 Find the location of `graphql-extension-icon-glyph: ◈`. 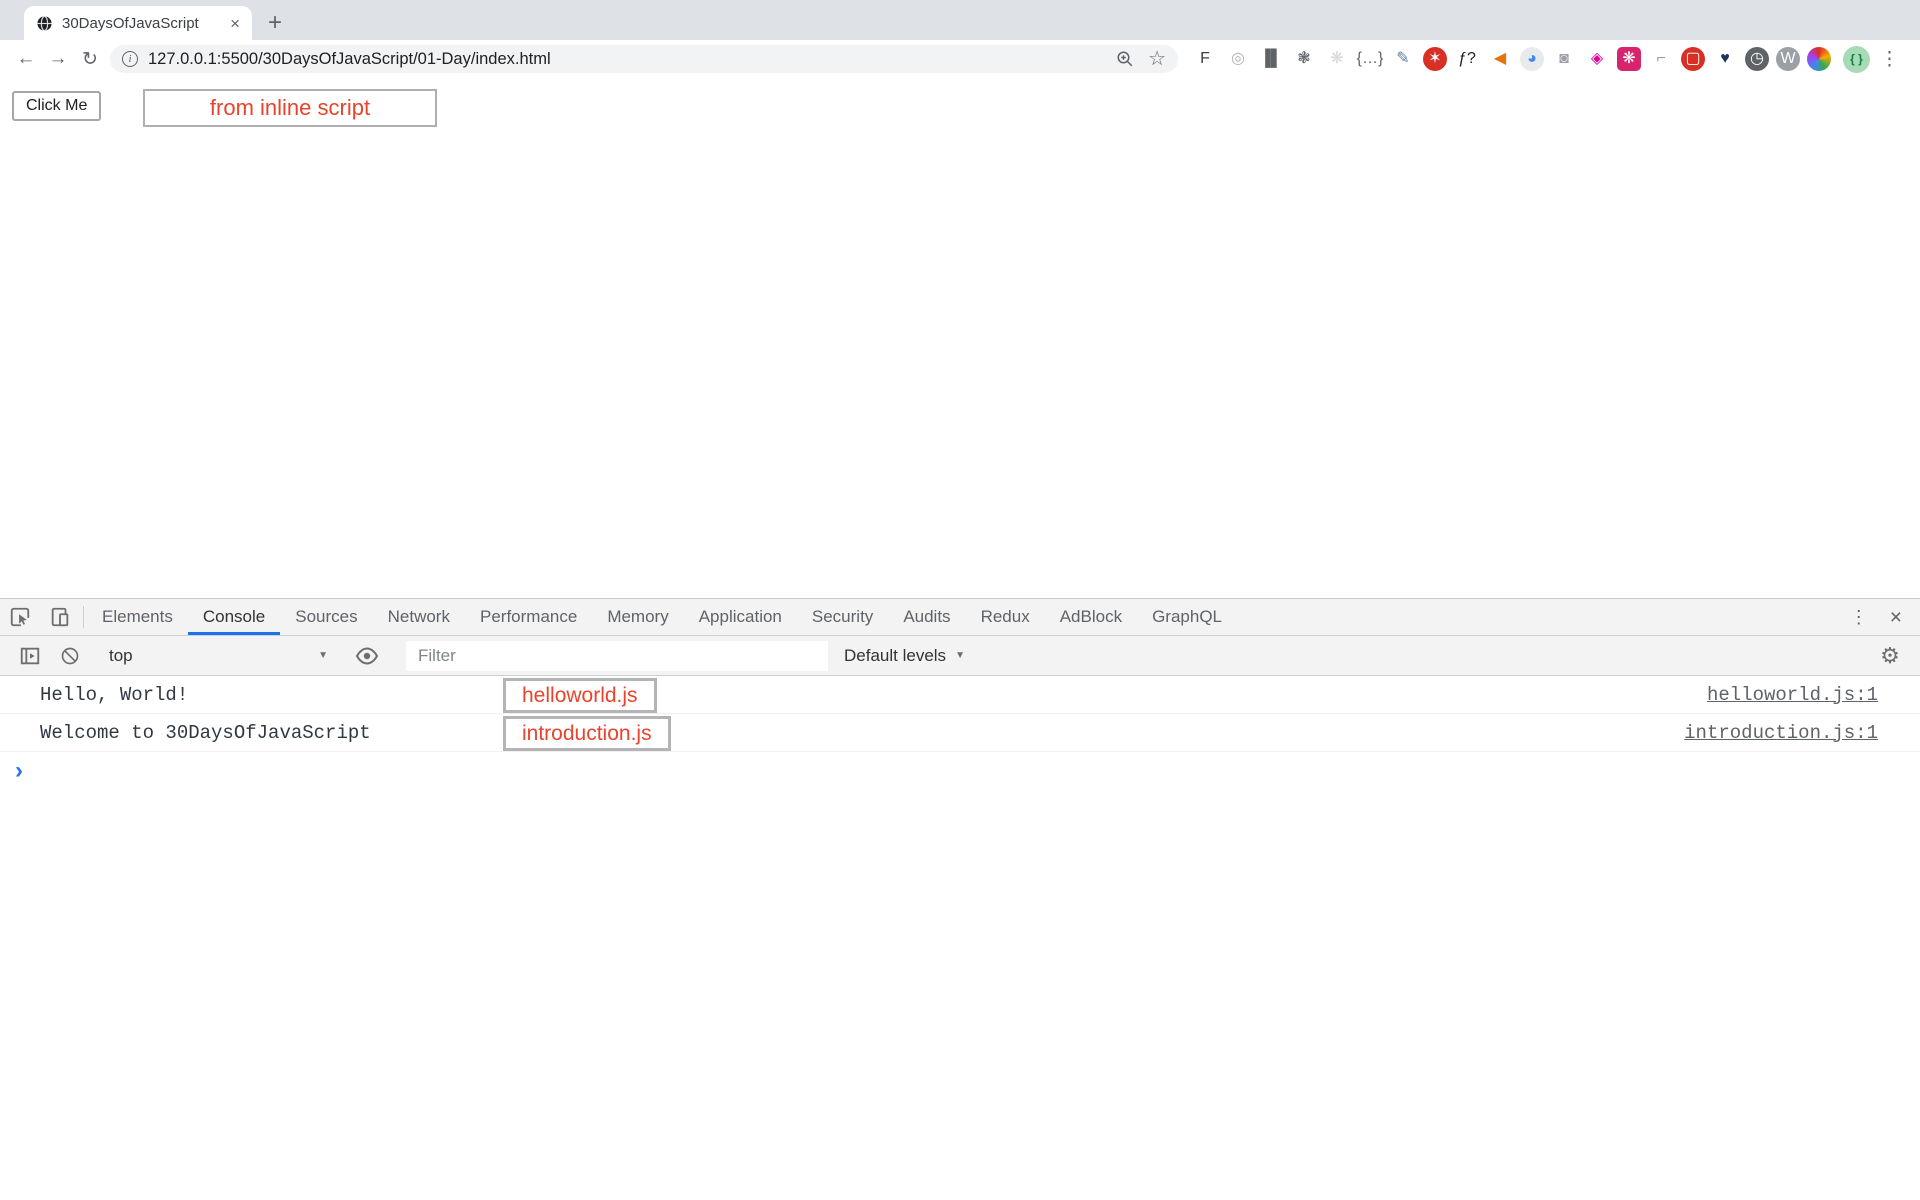

graphql-extension-icon-glyph: ◈ is located at coordinates (1597, 58).